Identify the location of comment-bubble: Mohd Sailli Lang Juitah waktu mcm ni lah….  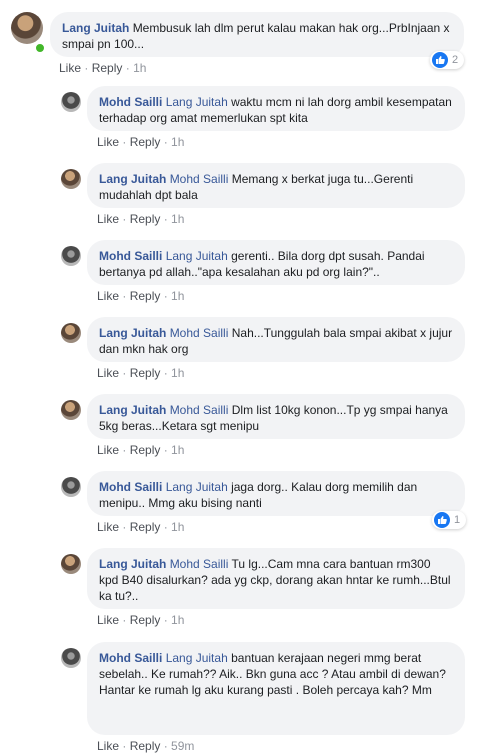
(276, 108).